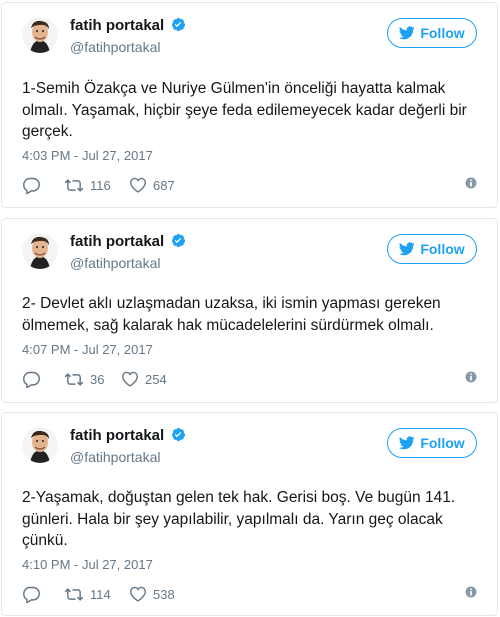 This screenshot has height=617, width=500. What do you see at coordinates (87, 594) in the screenshot?
I see `retweet-button: 114` at bounding box center [87, 594].